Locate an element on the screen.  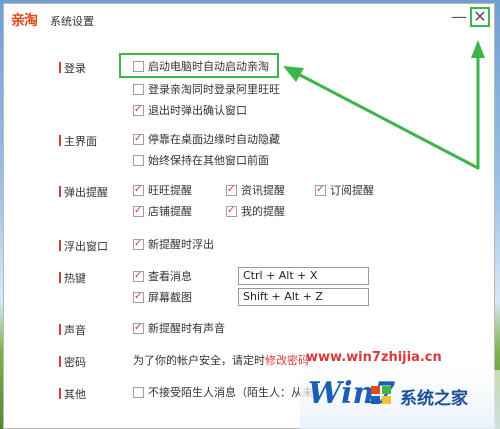
watermark-site-name: 系统之家 is located at coordinates (434, 399).